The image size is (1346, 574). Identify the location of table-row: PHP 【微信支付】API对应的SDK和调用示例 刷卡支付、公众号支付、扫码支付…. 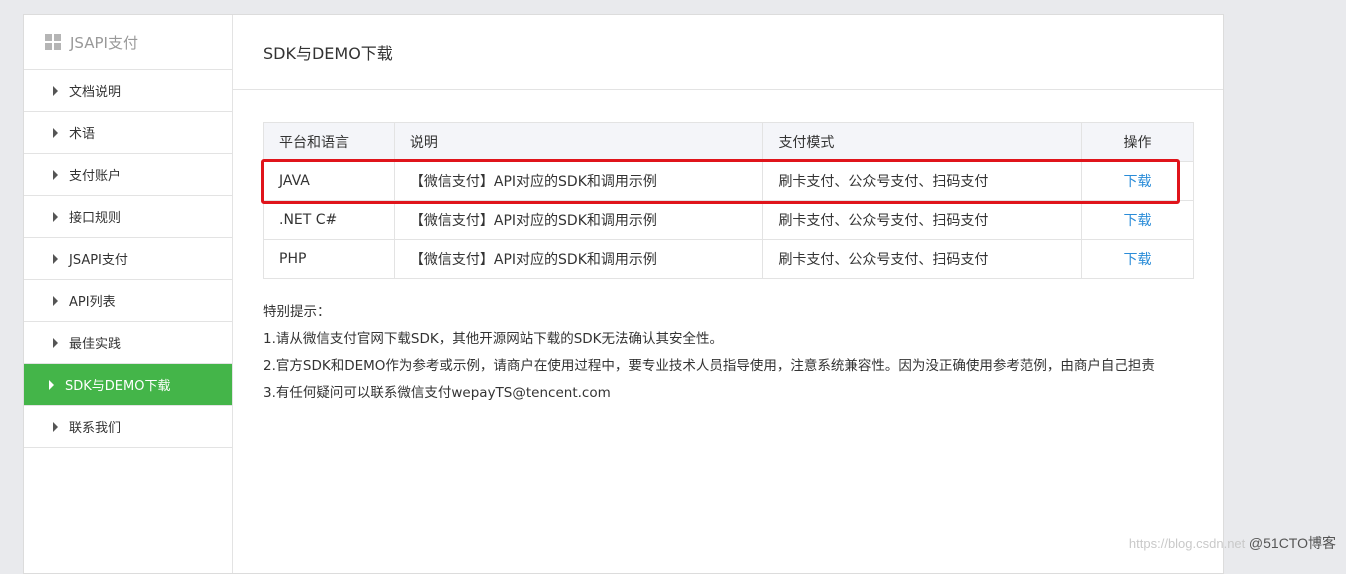
(728, 259).